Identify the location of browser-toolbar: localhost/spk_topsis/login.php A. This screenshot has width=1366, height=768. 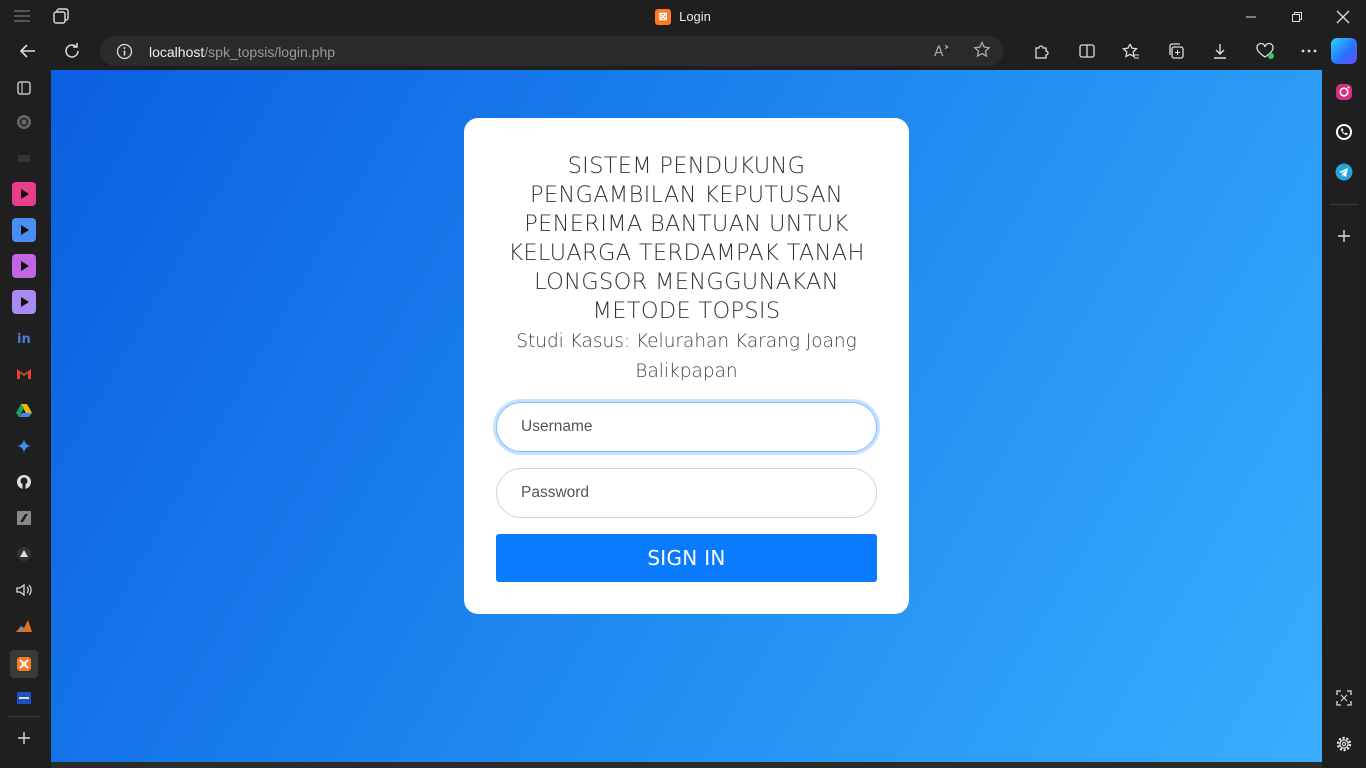
(683, 51).